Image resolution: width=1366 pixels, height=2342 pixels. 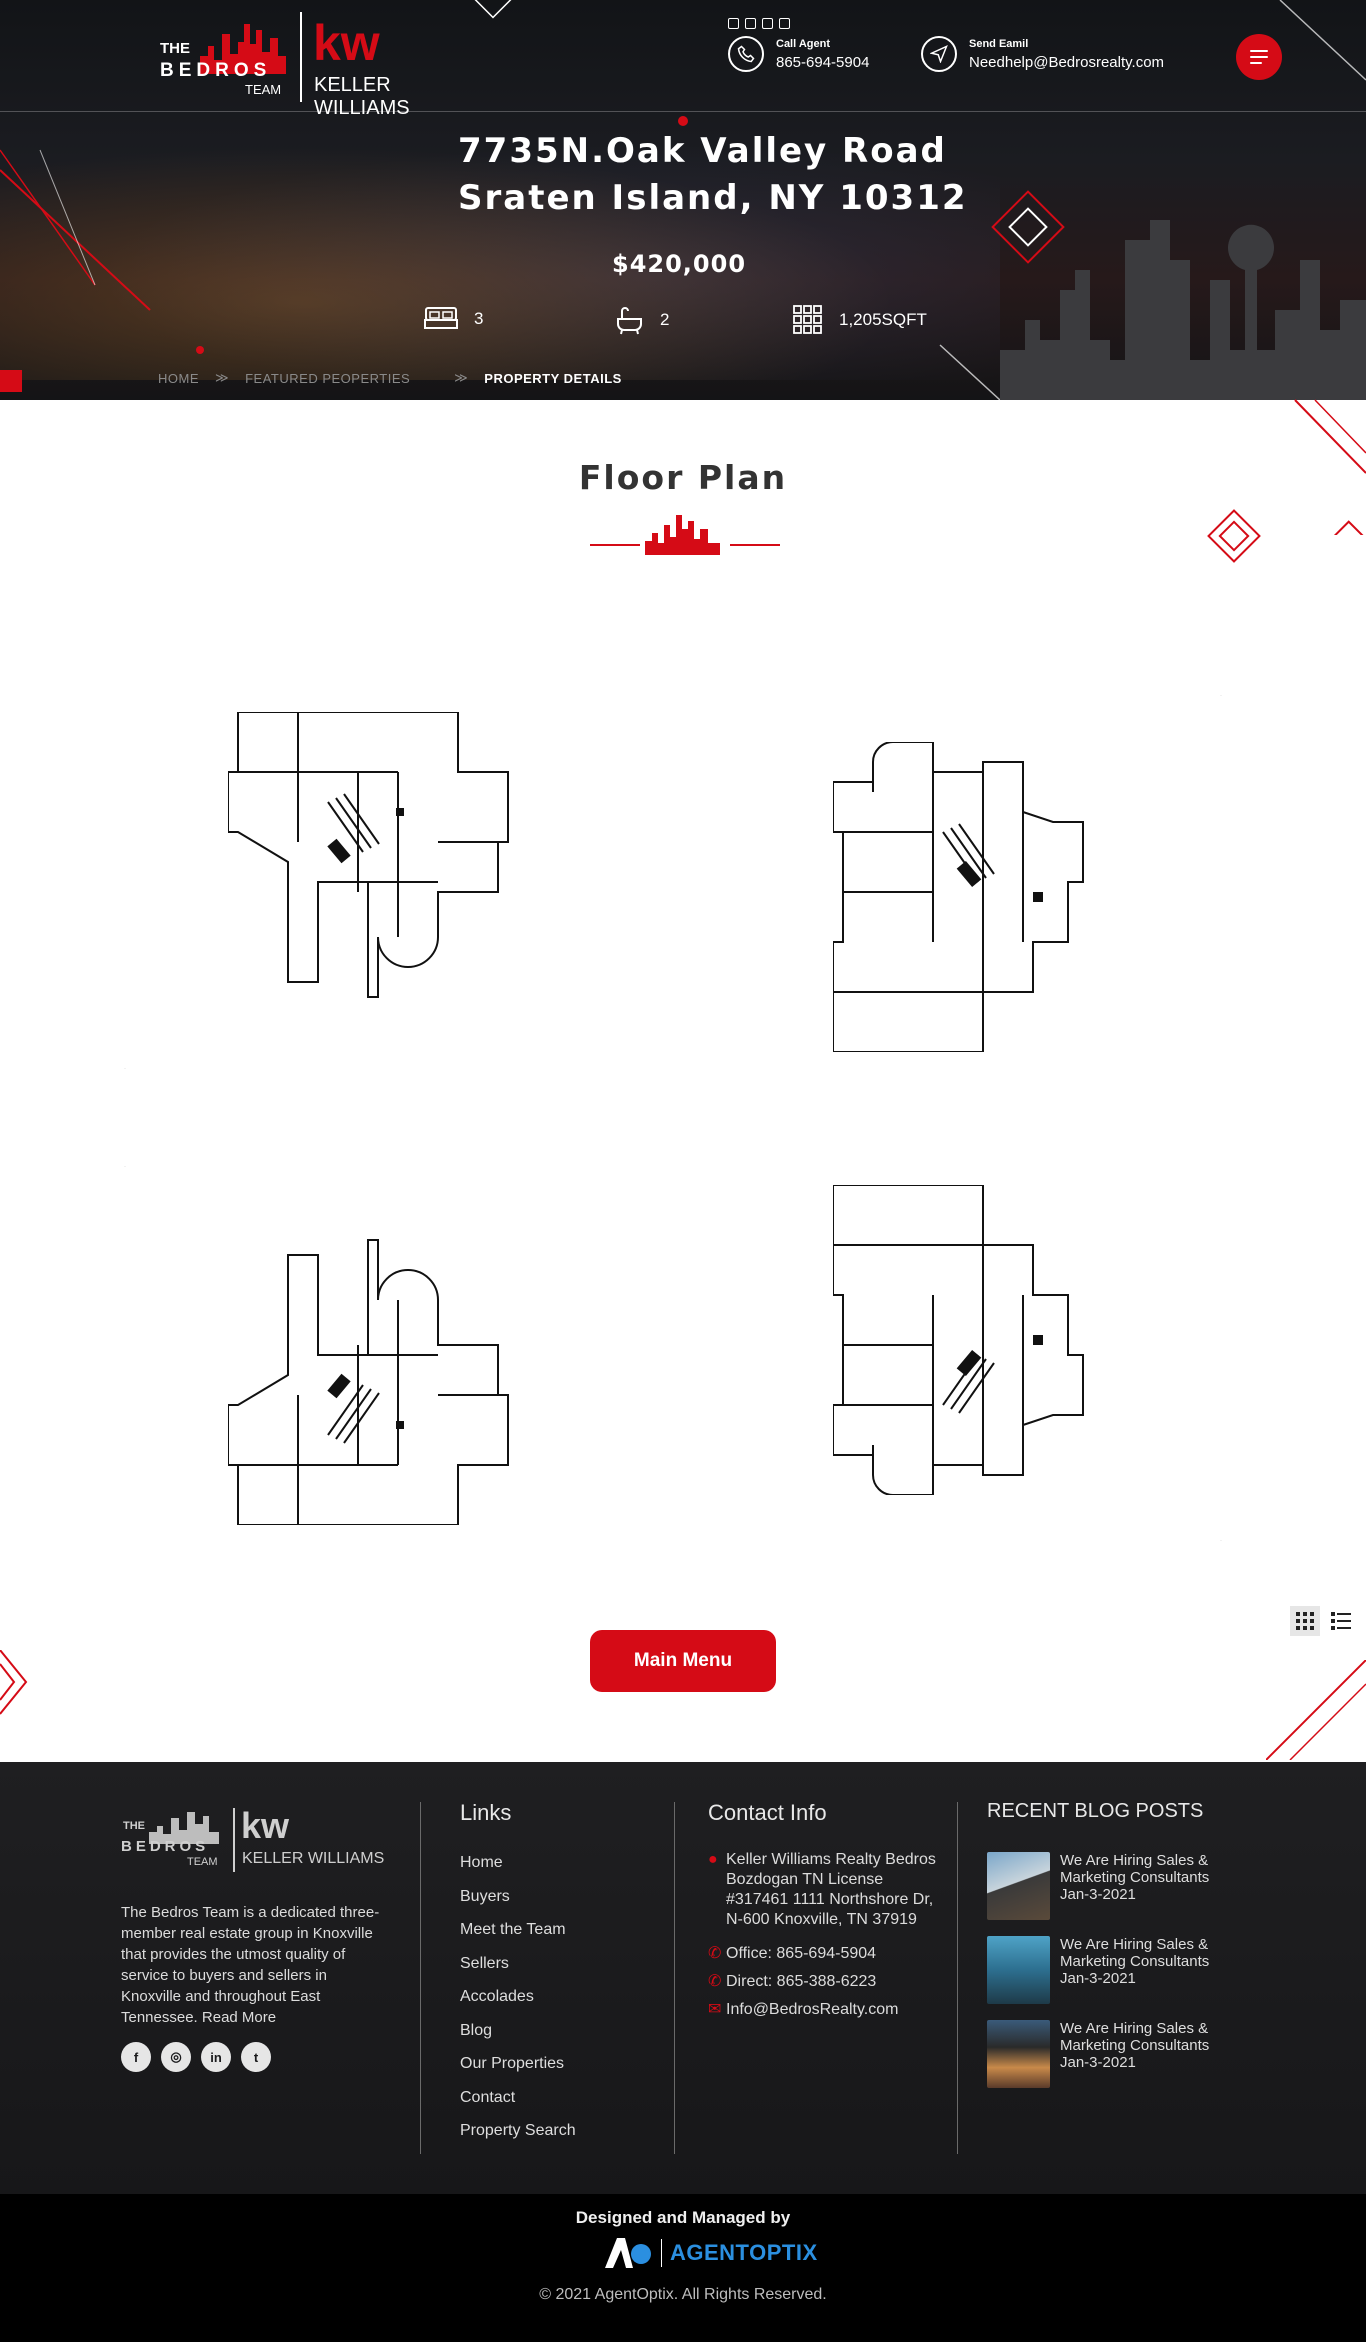 What do you see at coordinates (518, 2106) in the screenshot?
I see `footer-link: Contact` at bounding box center [518, 2106].